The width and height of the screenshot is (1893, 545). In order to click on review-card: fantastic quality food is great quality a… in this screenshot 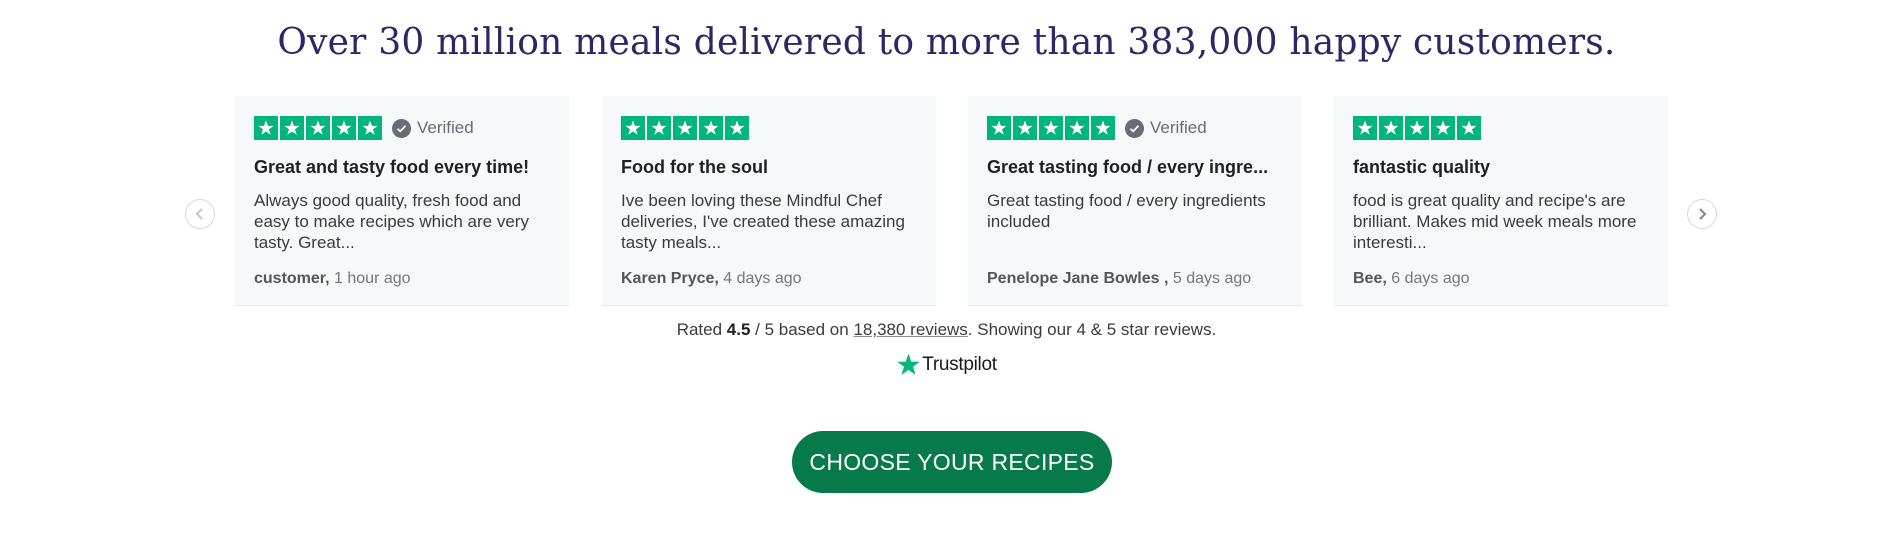, I will do `click(1501, 201)`.